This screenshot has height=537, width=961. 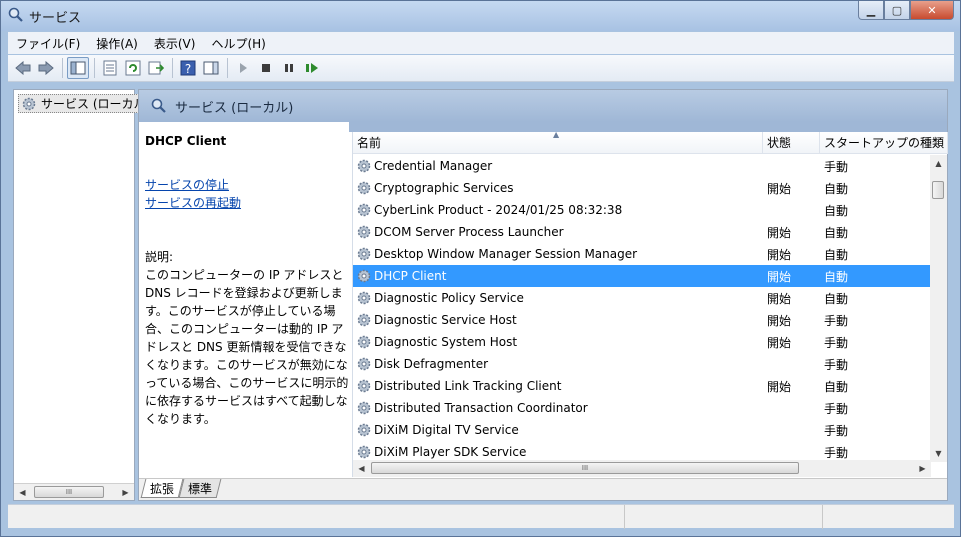 I want to click on service-name: Diagnostic Service Host, so click(x=445, y=320).